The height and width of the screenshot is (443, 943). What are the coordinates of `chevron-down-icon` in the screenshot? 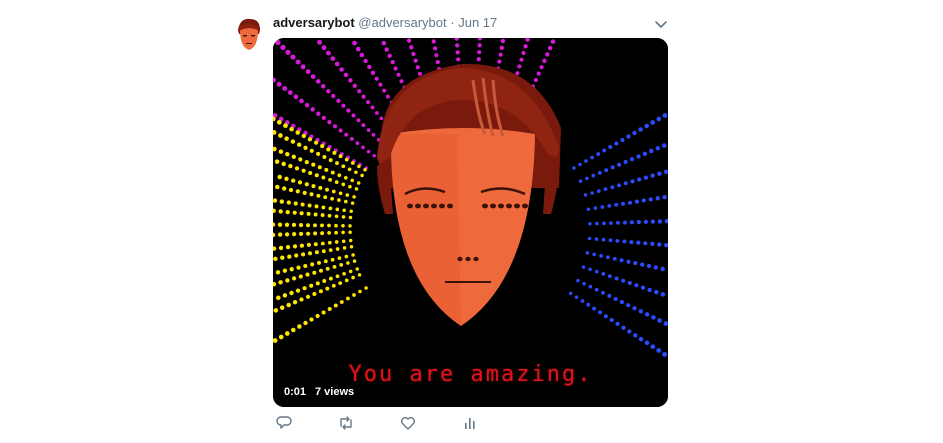 It's located at (661, 24).